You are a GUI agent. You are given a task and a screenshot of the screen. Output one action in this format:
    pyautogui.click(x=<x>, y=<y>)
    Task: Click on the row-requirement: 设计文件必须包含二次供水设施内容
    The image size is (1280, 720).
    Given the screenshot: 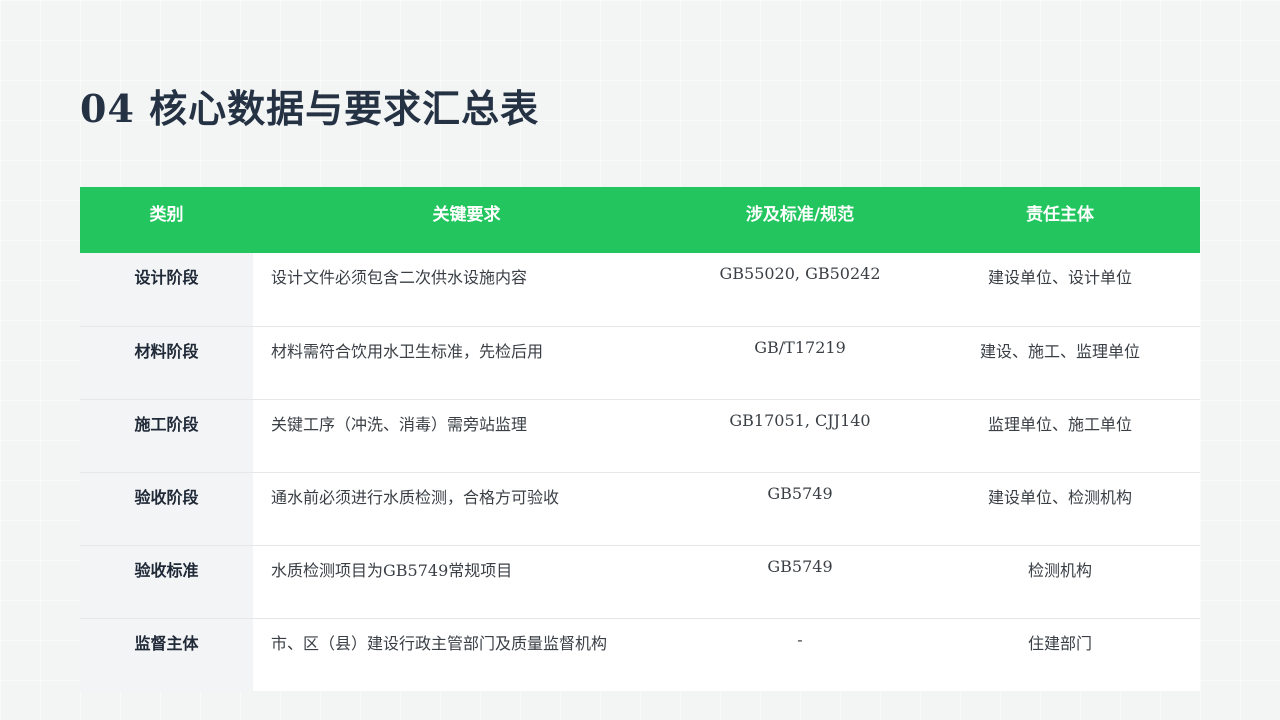 What is the action you would take?
    pyautogui.click(x=399, y=277)
    